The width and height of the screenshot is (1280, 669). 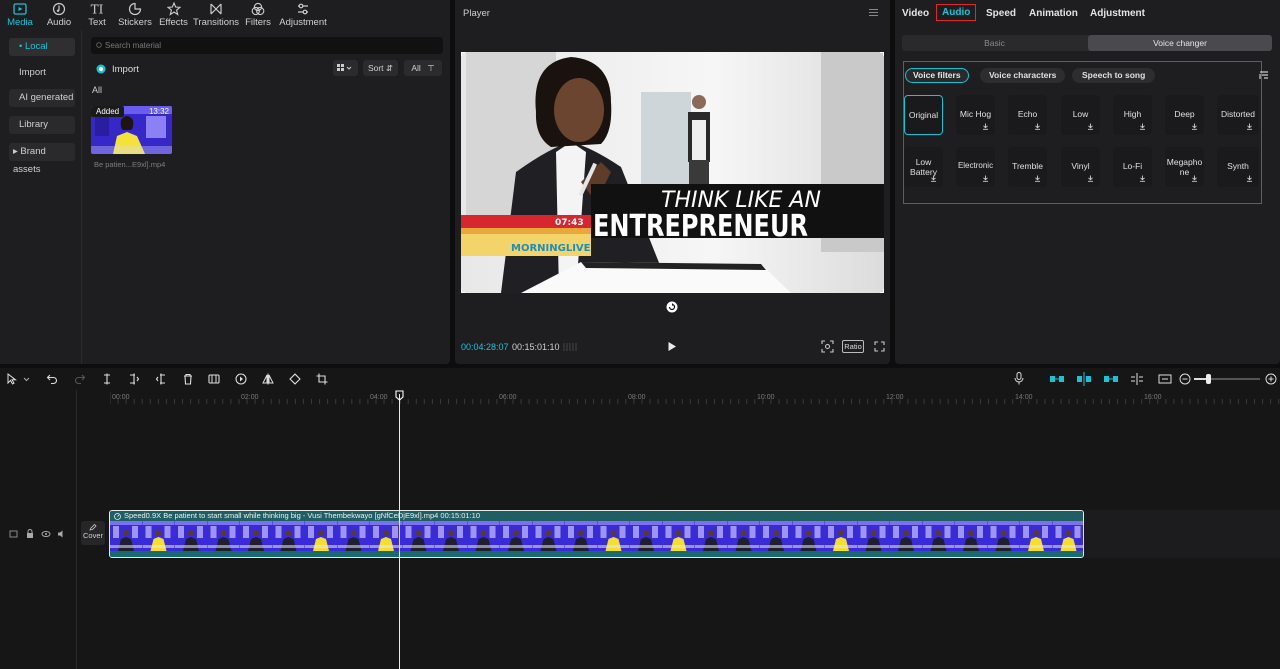 What do you see at coordinates (672, 307) in the screenshot?
I see `rotate-handle-icon` at bounding box center [672, 307].